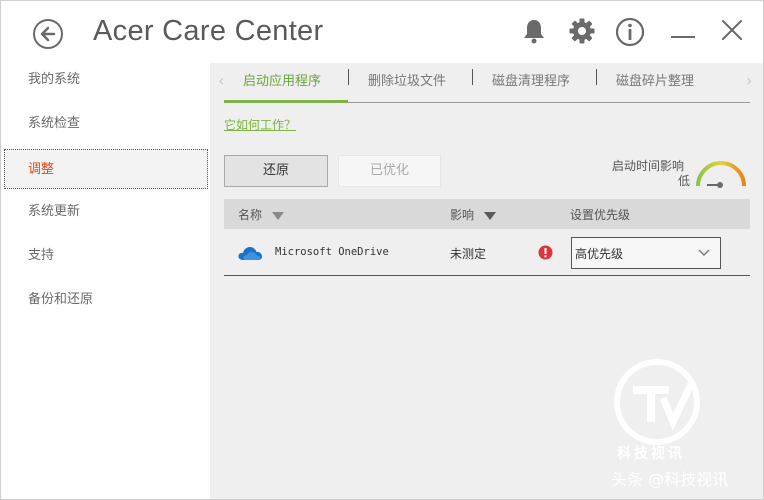 The height and width of the screenshot is (500, 764). Describe the element at coordinates (282, 79) in the screenshot. I see `tab-startup-apps: 启动应用程序` at that location.